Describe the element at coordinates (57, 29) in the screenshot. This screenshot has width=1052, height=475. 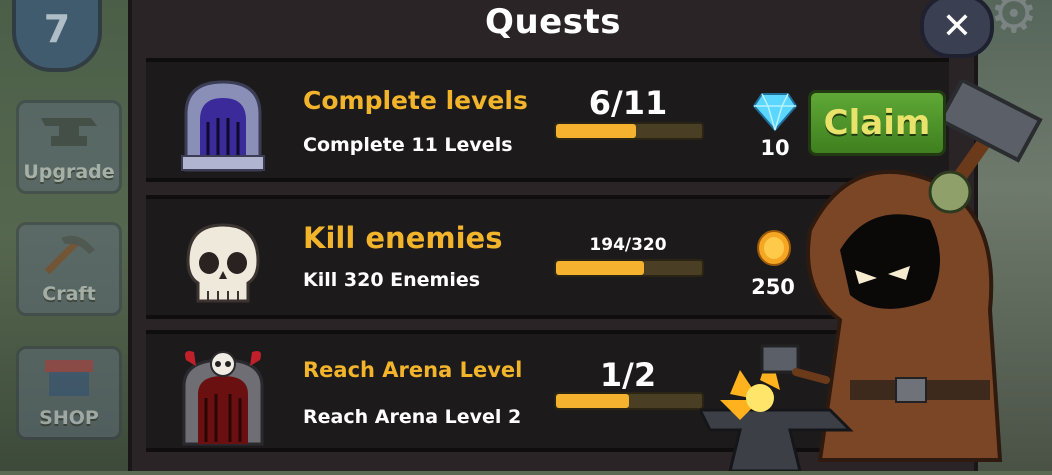
I see `level-number: 7` at that location.